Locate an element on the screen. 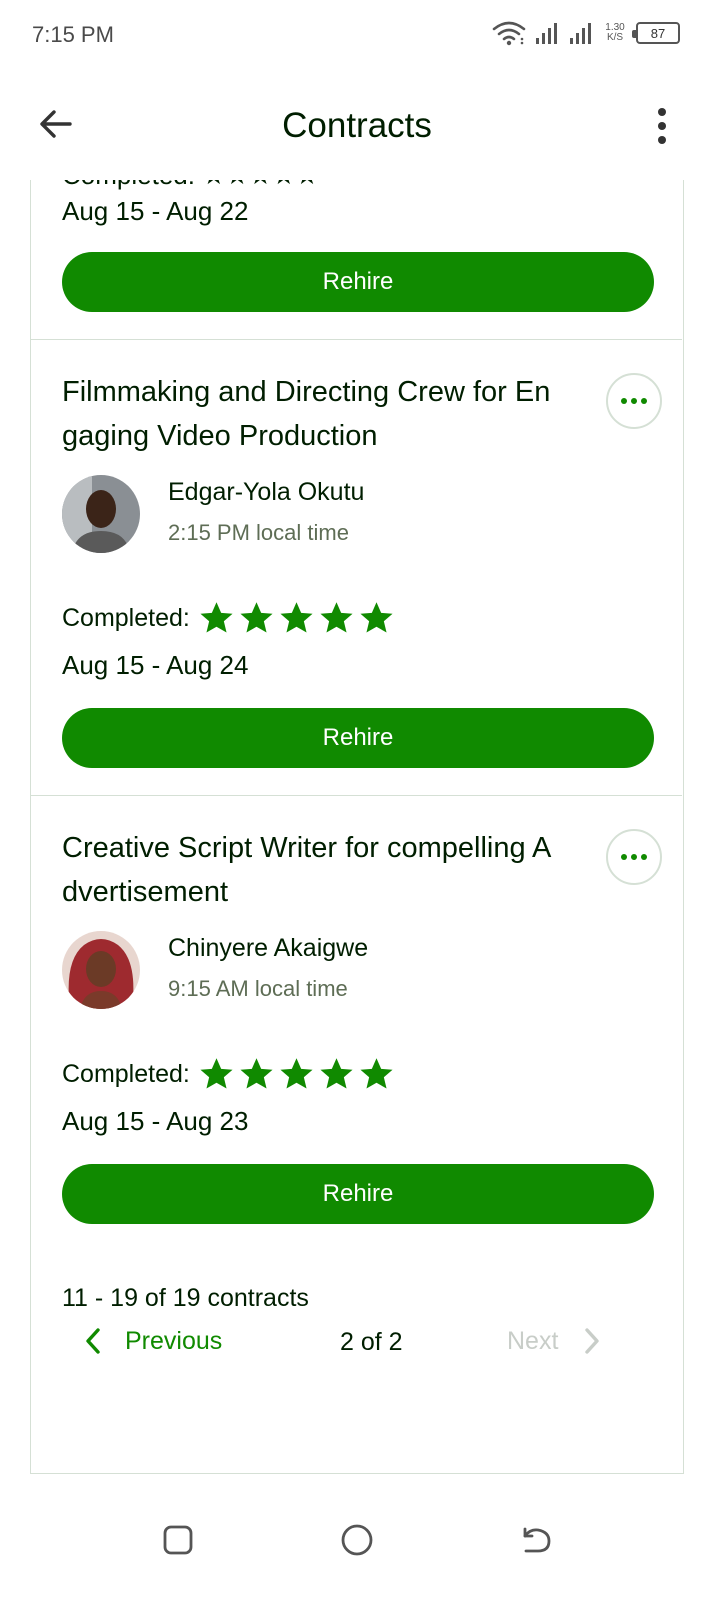 This screenshot has width=714, height=1599. contract-dates: Aug 15 - Aug 24 is located at coordinates (155, 665).